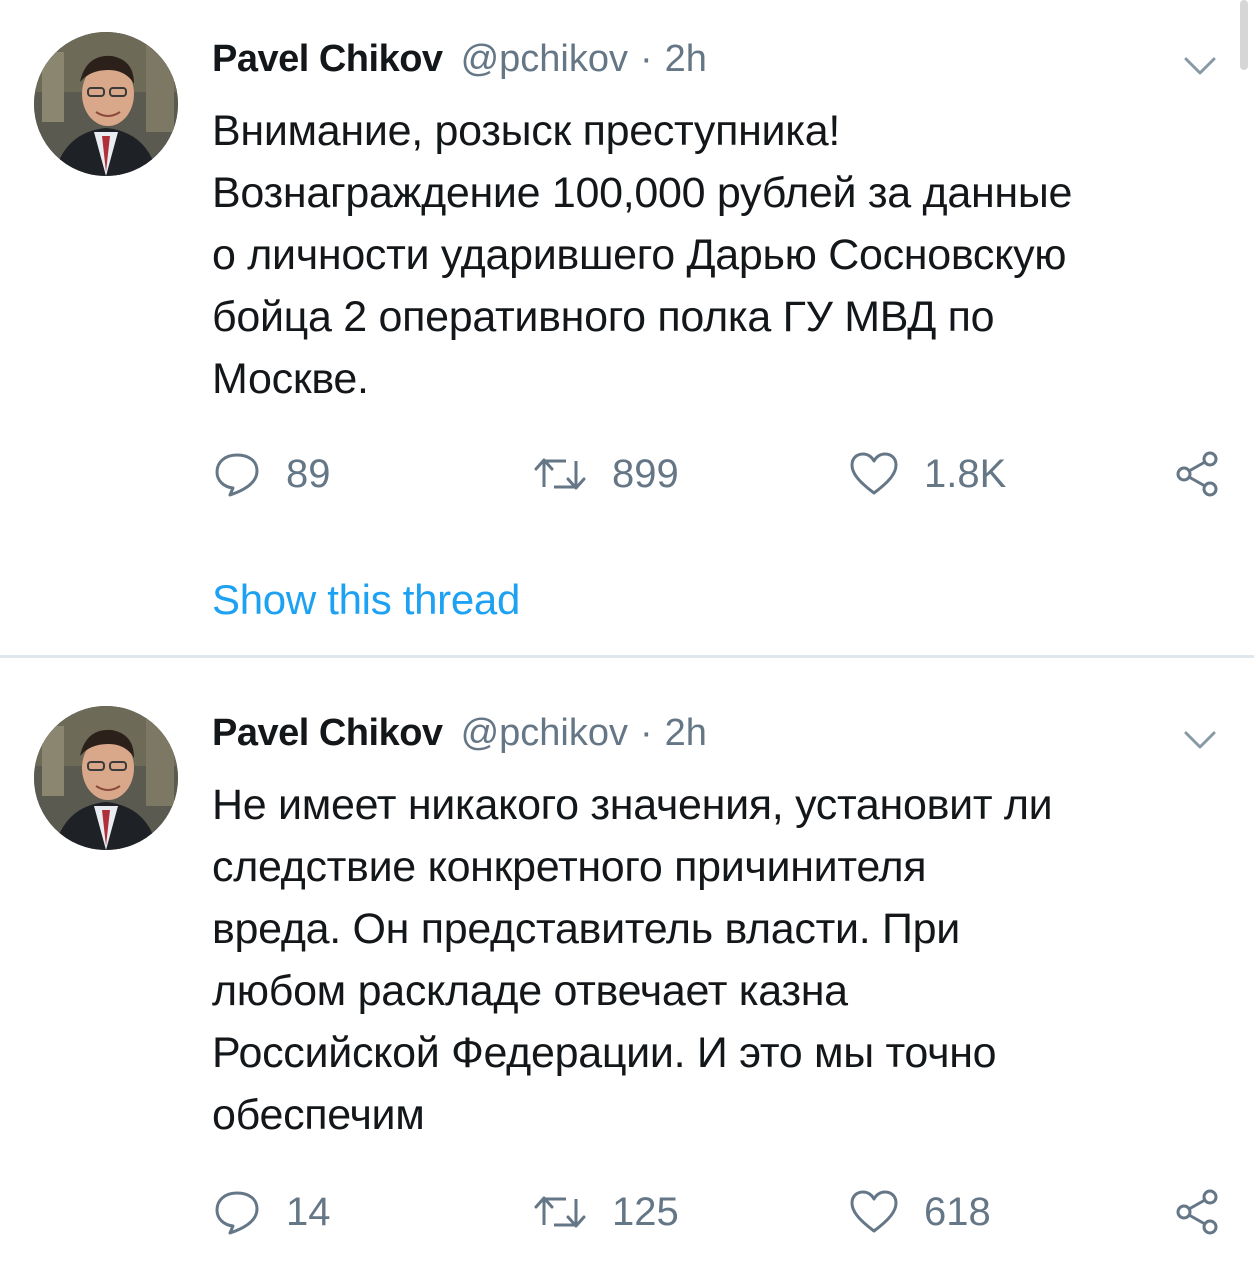  I want to click on tweet-text-line: Российской Федерации. И это мы точно, so click(604, 1053).